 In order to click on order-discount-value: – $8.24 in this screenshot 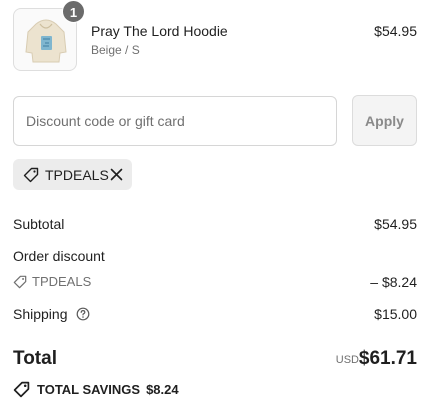, I will do `click(393, 282)`.